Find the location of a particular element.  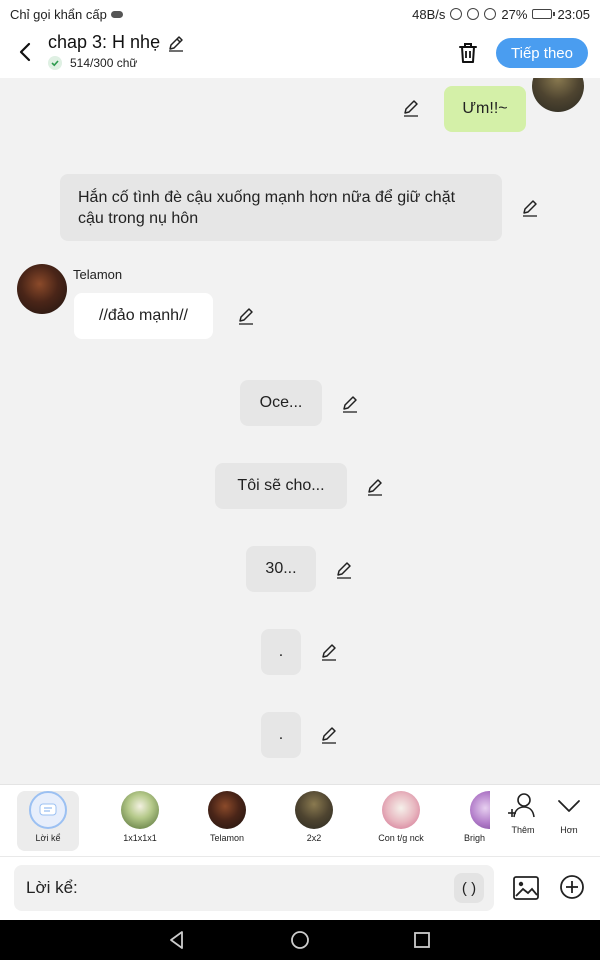

character-label: 2x2 is located at coordinates (314, 838).